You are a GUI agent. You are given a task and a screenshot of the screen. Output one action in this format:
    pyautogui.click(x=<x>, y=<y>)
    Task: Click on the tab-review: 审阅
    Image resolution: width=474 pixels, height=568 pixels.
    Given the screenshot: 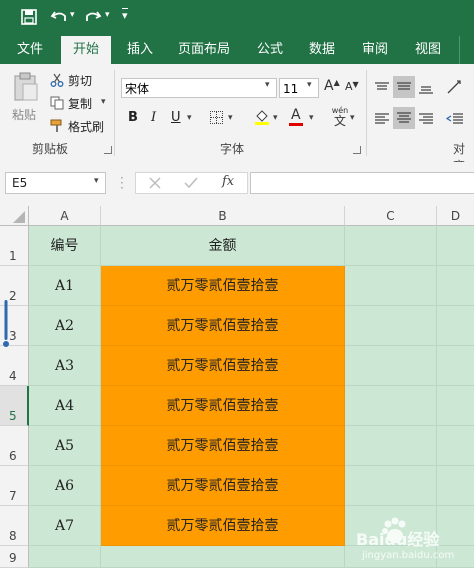 What is the action you would take?
    pyautogui.click(x=375, y=50)
    